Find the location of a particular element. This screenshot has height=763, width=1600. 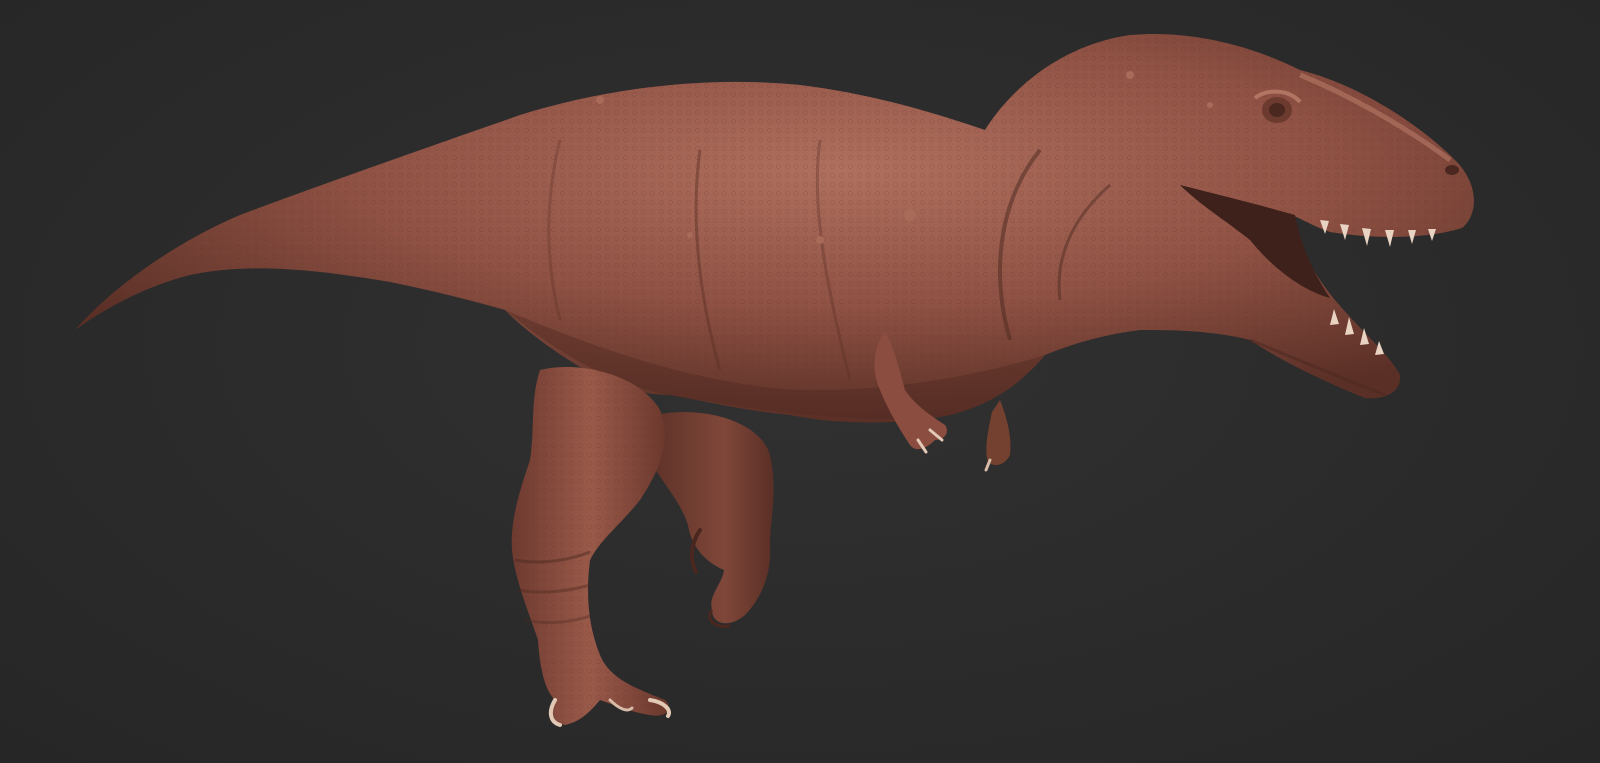

far-leg is located at coordinates (712, 519).